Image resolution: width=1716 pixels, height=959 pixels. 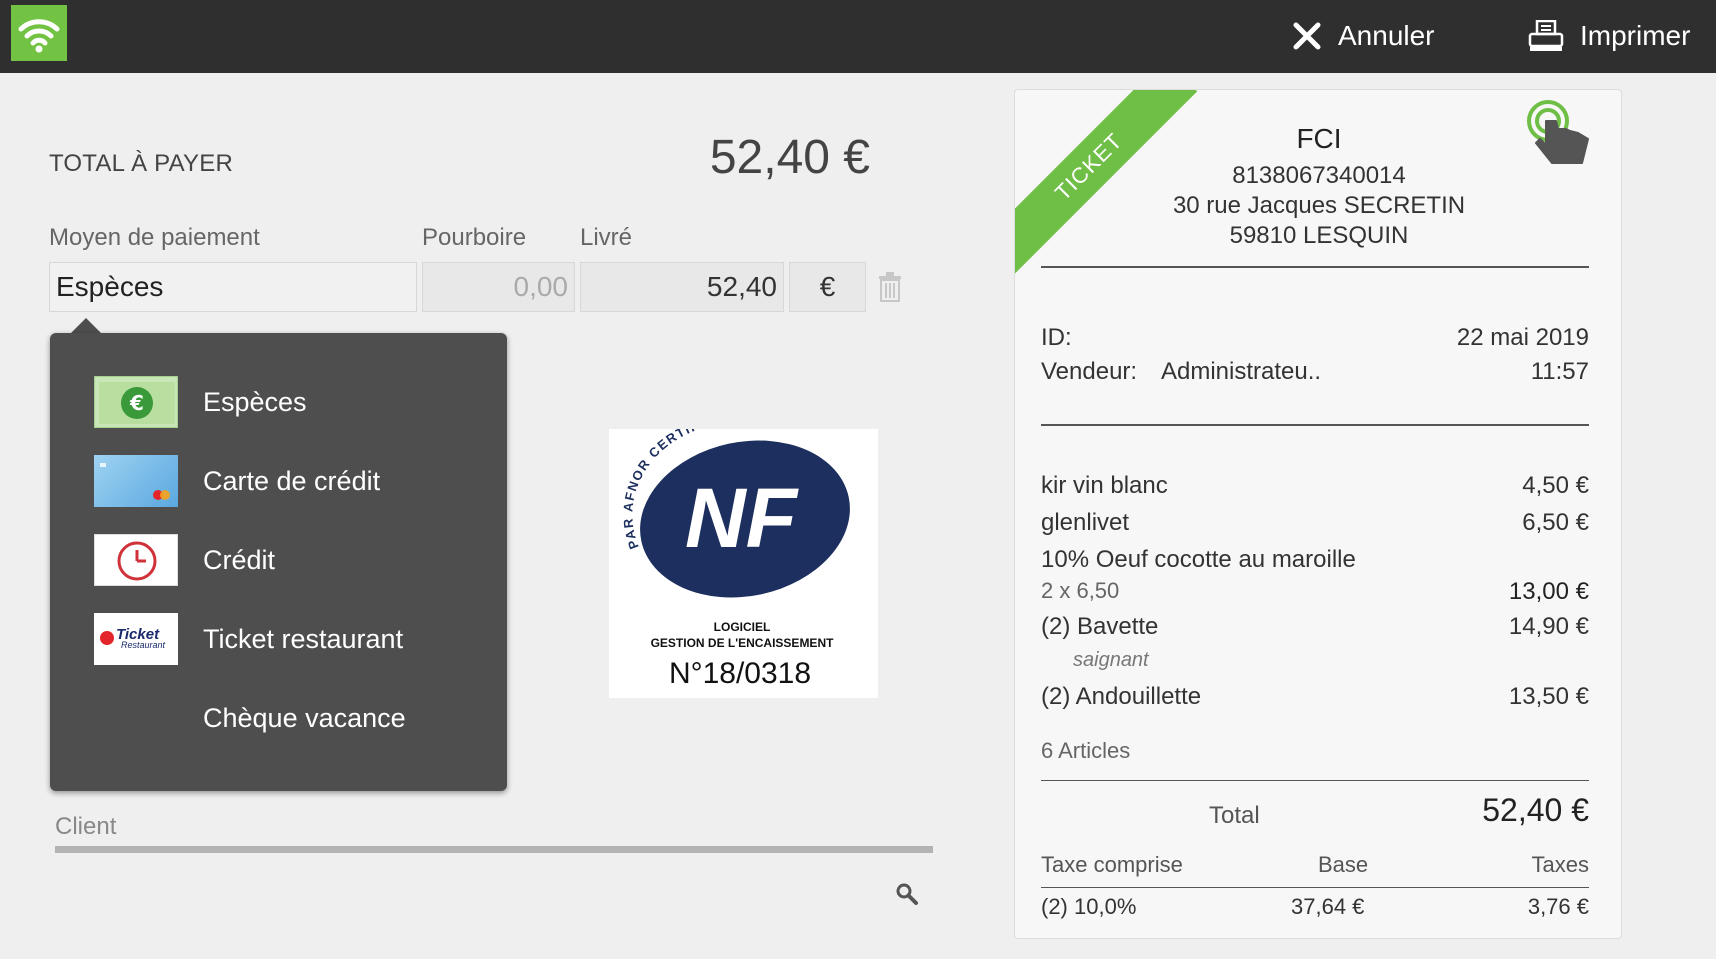 What do you see at coordinates (143, 645) in the screenshot?
I see `svg-text: Restaurant` at bounding box center [143, 645].